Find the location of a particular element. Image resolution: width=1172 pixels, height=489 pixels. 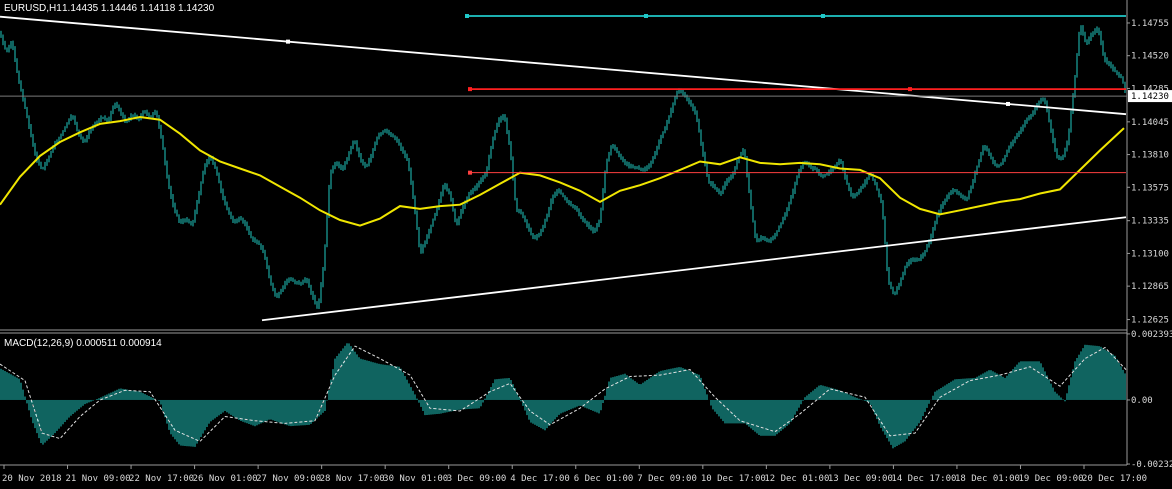

price-tick-label: 1.12625 is located at coordinates (1150, 321).